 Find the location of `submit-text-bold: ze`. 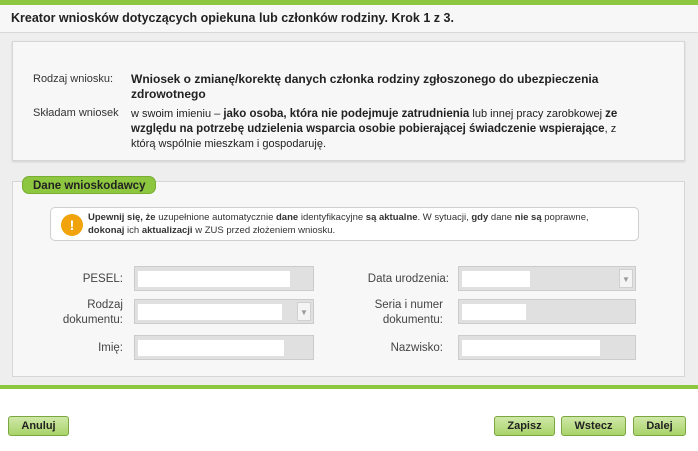

submit-text-bold: ze is located at coordinates (611, 114).